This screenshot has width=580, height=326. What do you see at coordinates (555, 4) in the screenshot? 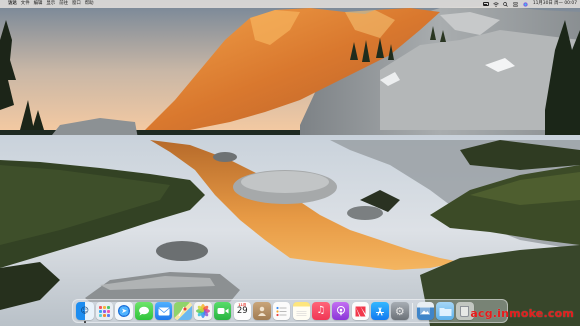
I see `menu-bar-clock: 11月30日 周一 00:07` at bounding box center [555, 4].